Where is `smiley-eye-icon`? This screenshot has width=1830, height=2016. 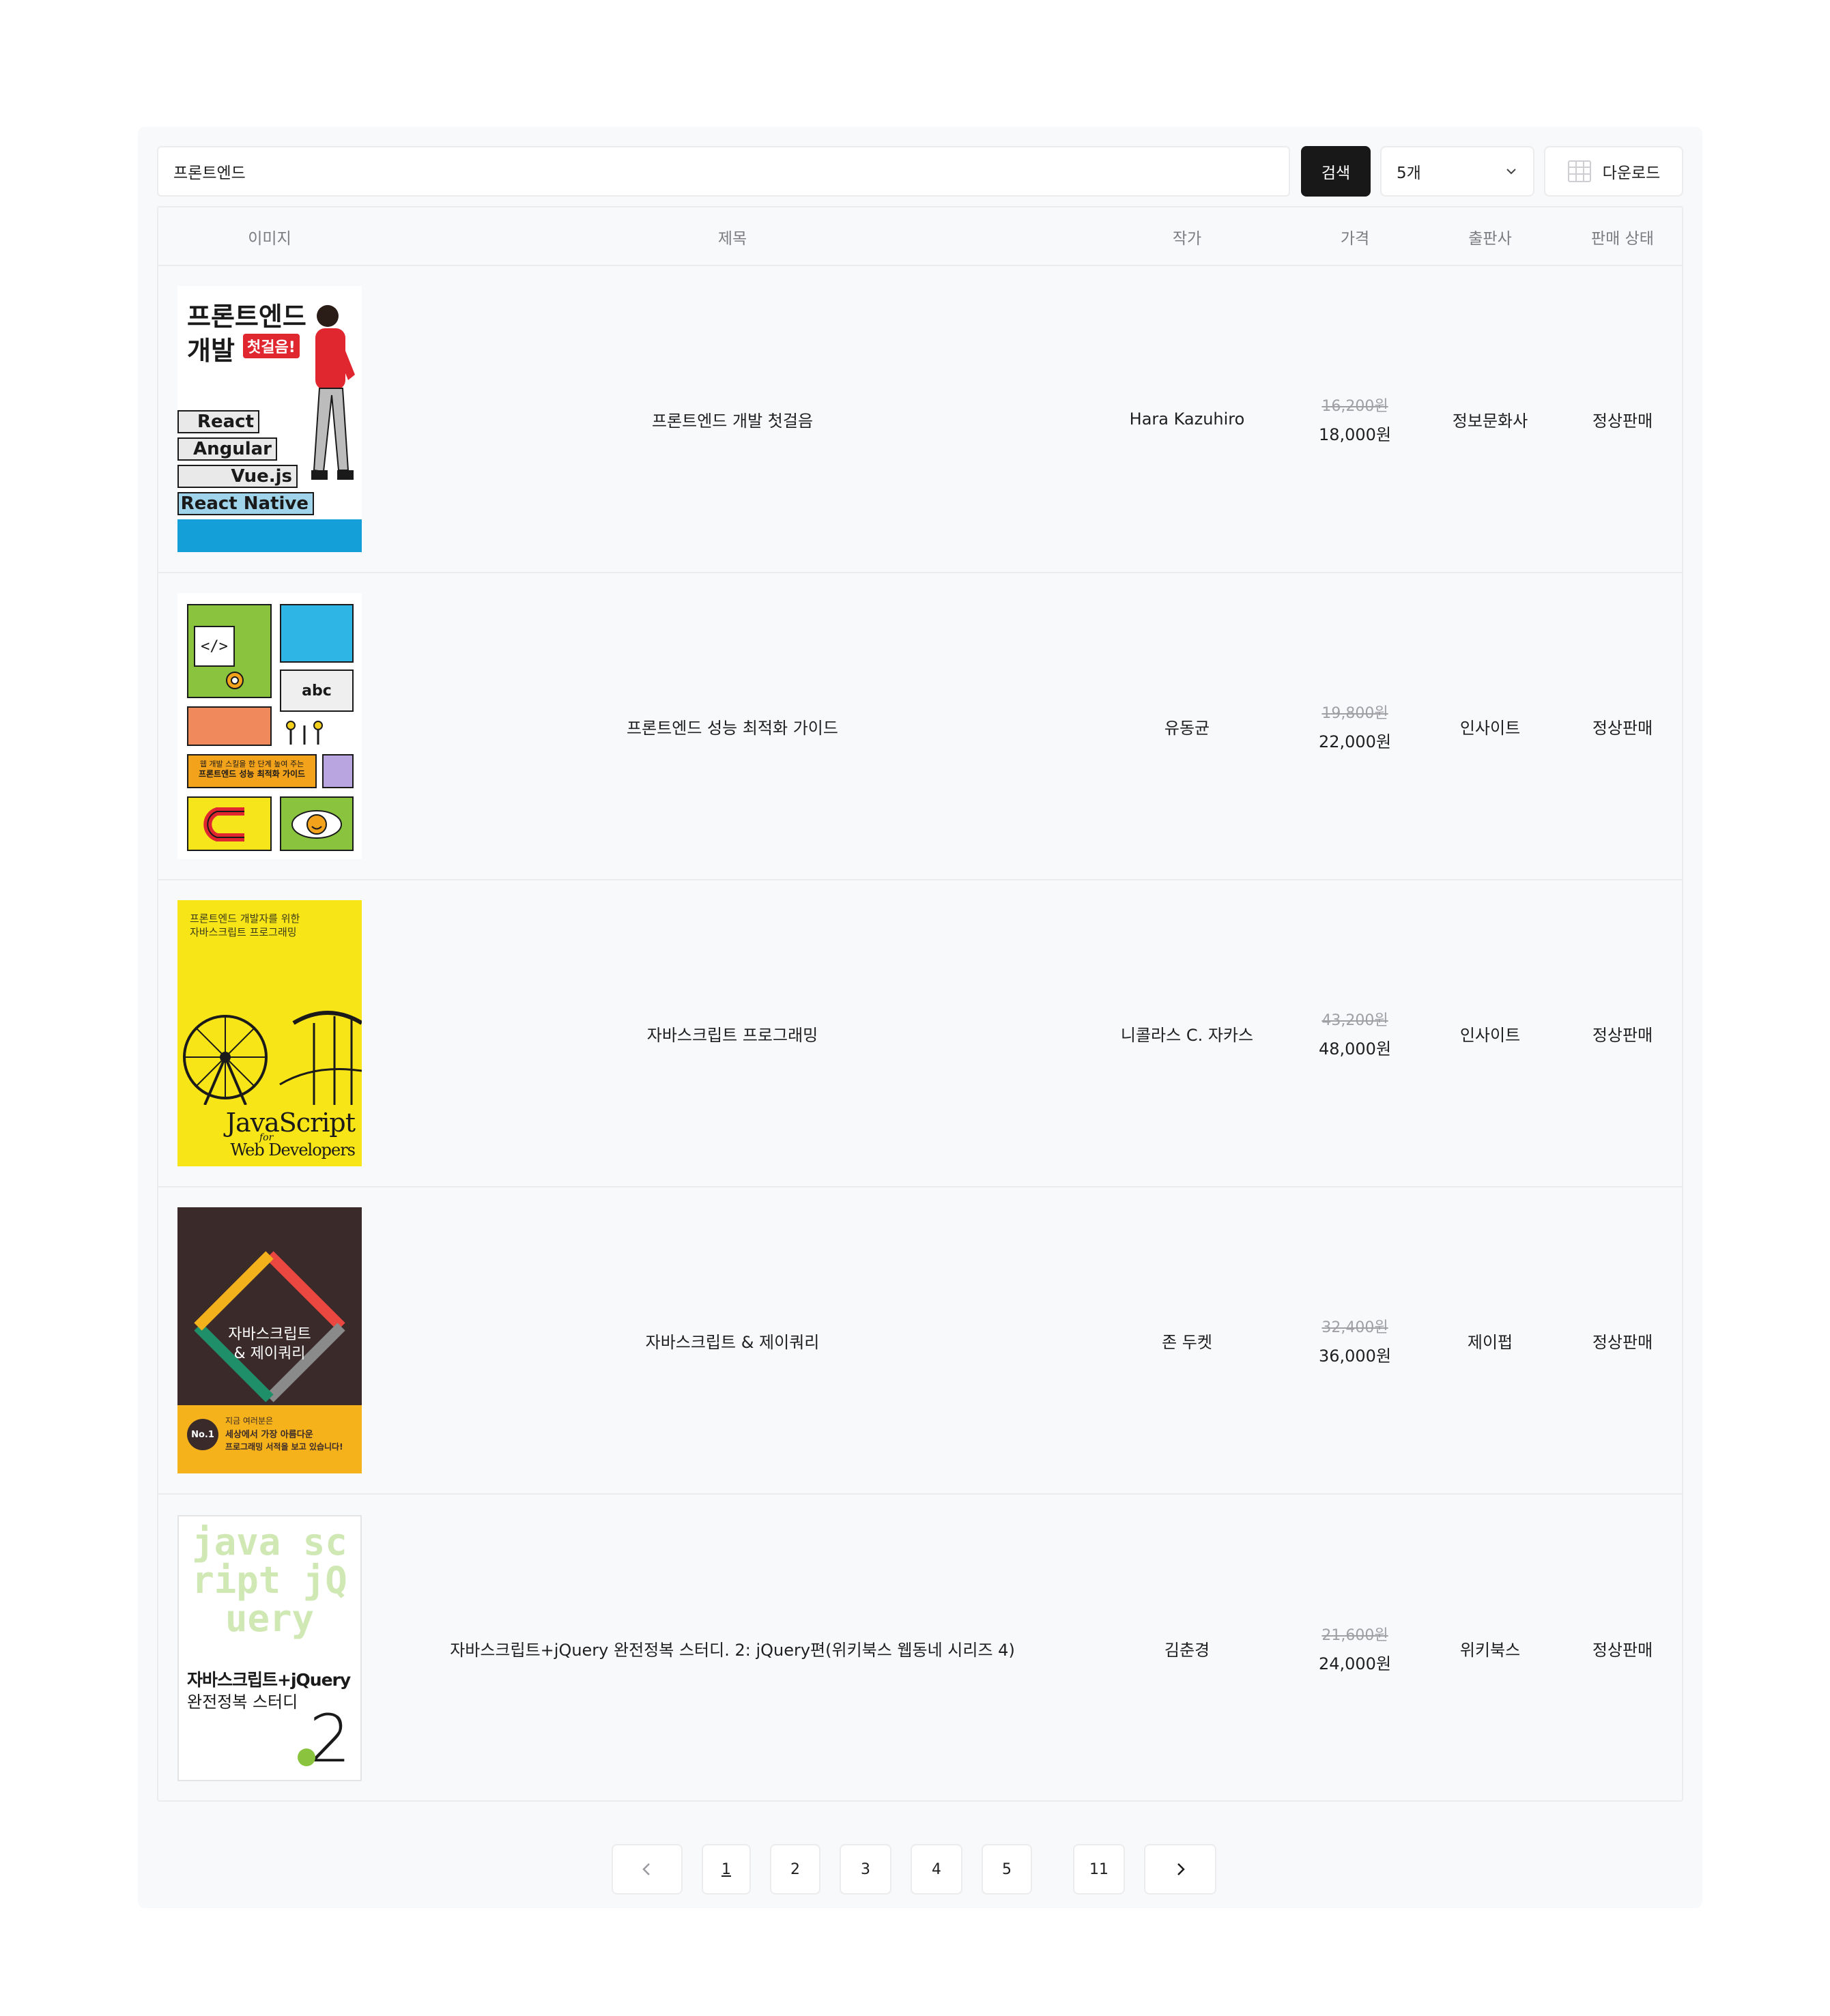 smiley-eye-icon is located at coordinates (316, 824).